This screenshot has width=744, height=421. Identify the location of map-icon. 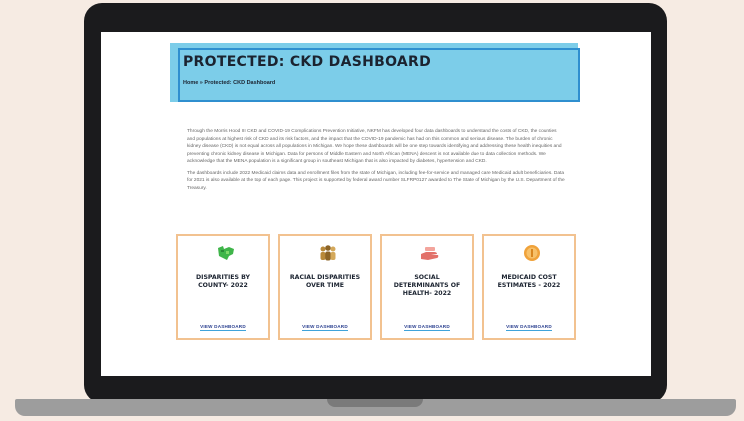
(226, 253).